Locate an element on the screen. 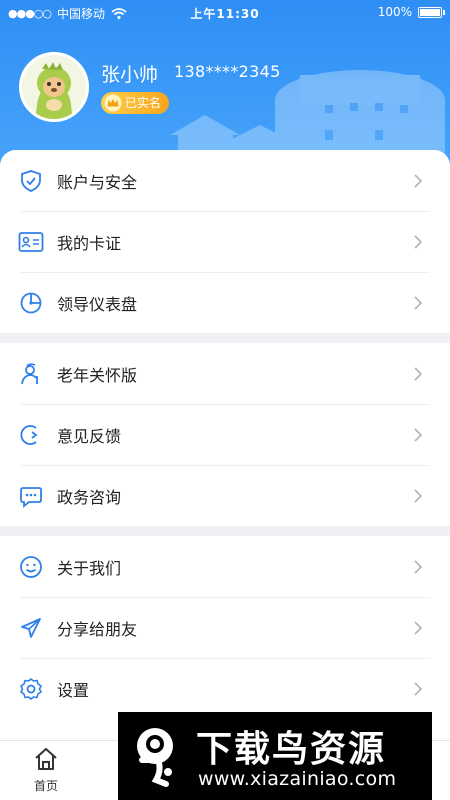 Image resolution: width=450 pixels, height=800 pixels. battery-icon is located at coordinates (431, 12).